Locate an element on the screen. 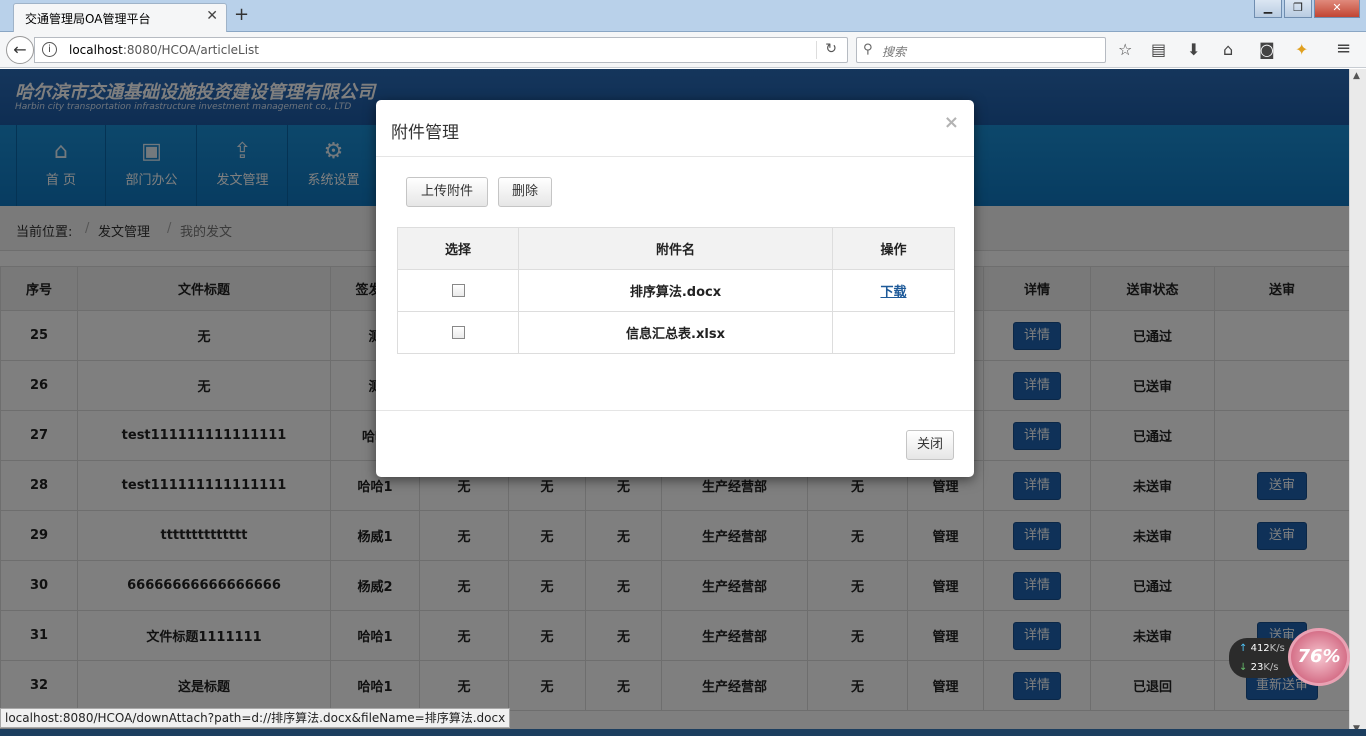 Image resolution: width=1366 pixels, height=736 pixels. browser-tab: 交通管理局OA管理平台 ✕ is located at coordinates (120, 17).